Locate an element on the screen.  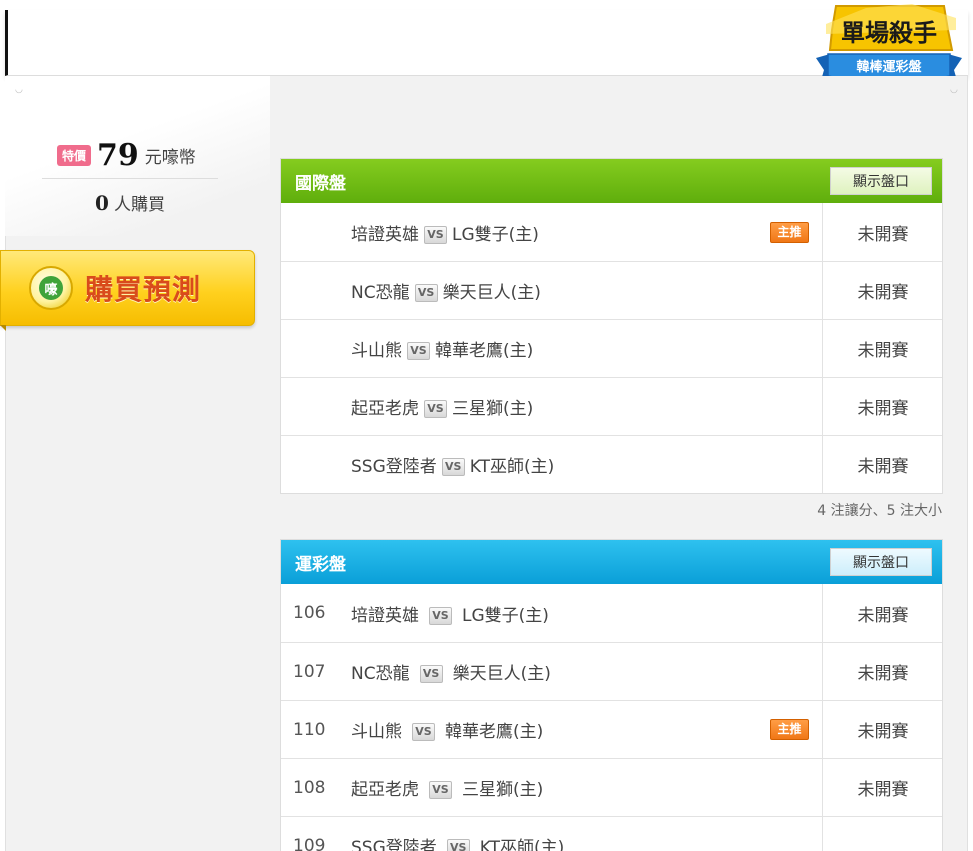
table-row: SSG登陸者 VS KT巫師(主) 未開賽 is located at coordinates (611, 464).